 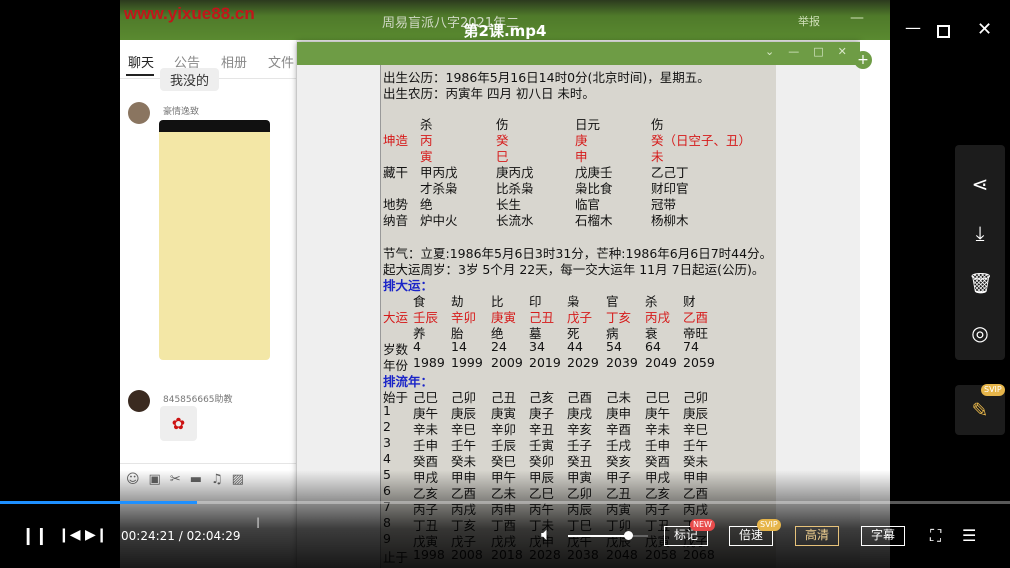 I want to click on pillar-cell: 石榴木, so click(x=594, y=220).